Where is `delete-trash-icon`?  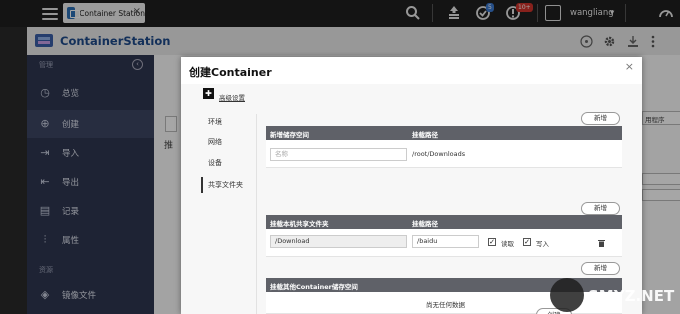 delete-trash-icon is located at coordinates (601, 243).